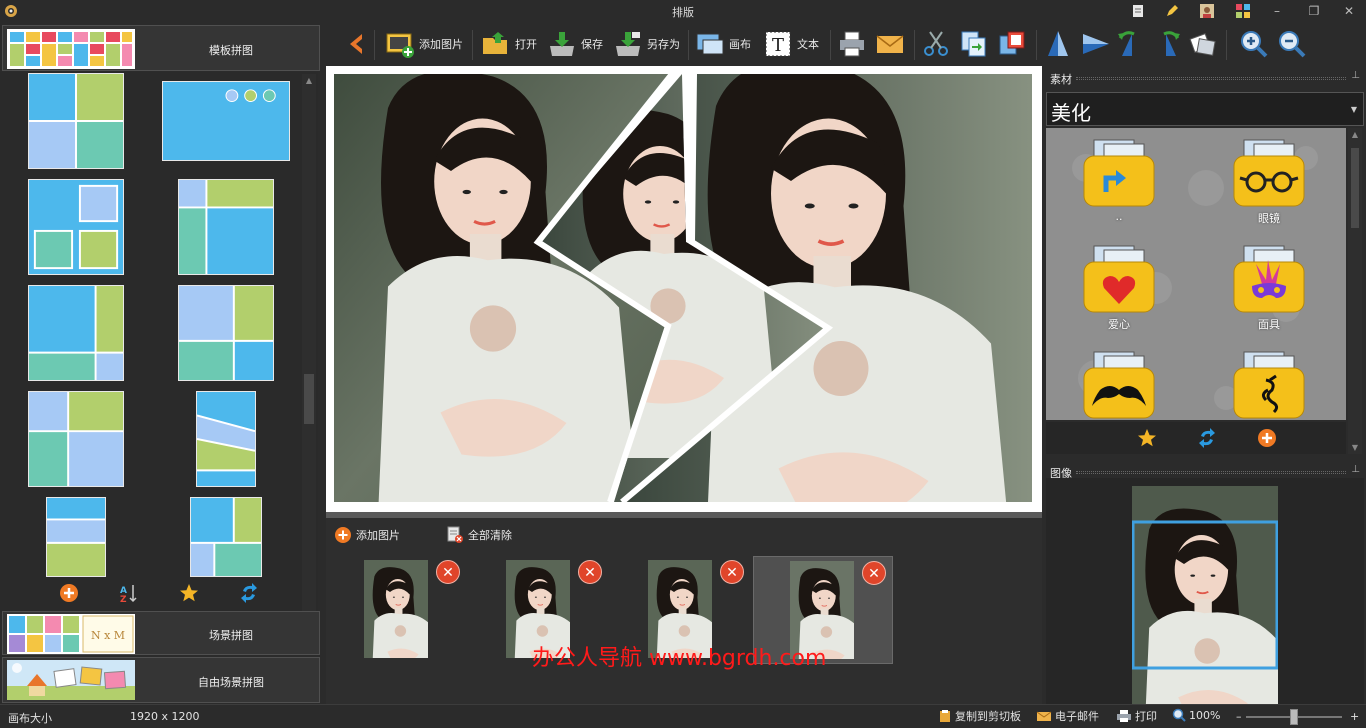  What do you see at coordinates (1211, 472) in the screenshot?
I see `title-grip` at bounding box center [1211, 472].